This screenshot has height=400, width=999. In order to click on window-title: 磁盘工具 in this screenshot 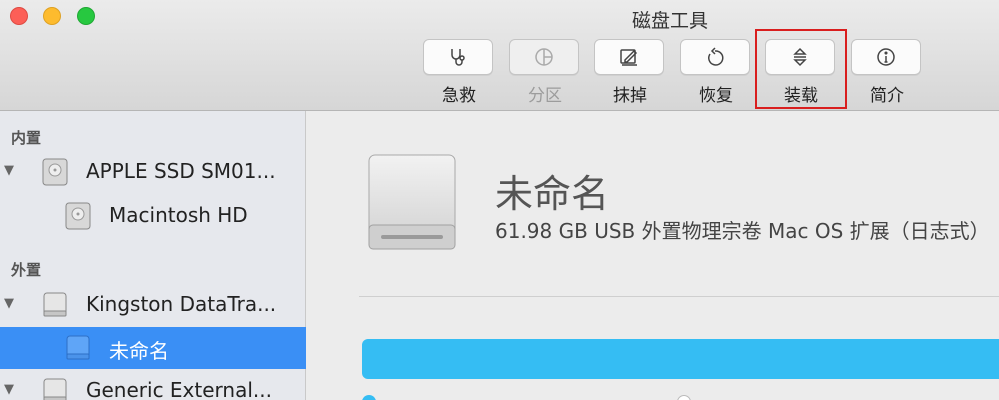, I will do `click(669, 21)`.